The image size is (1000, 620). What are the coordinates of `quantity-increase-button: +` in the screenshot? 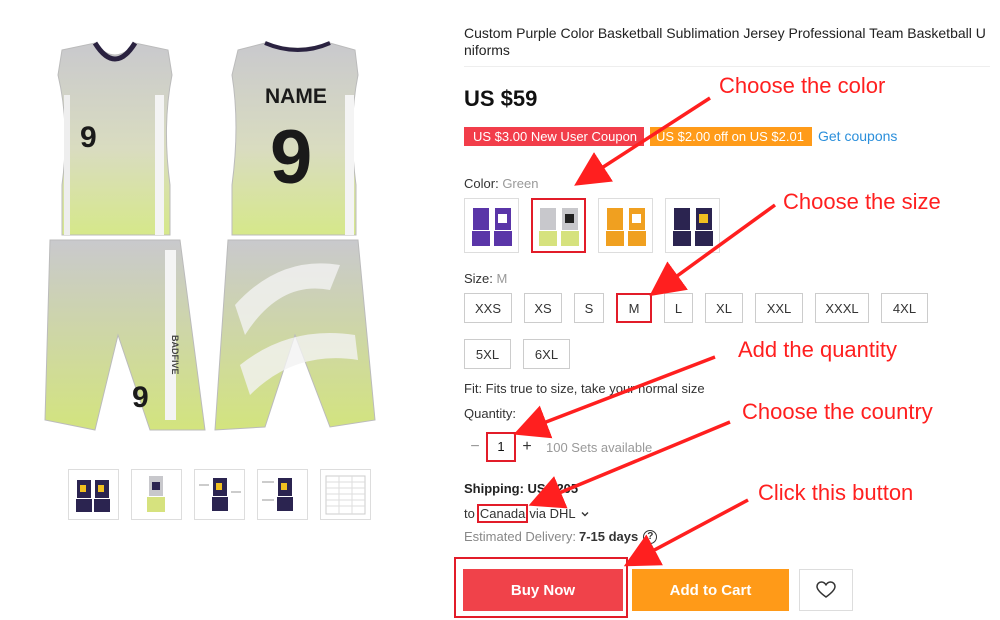 It's located at (527, 447).